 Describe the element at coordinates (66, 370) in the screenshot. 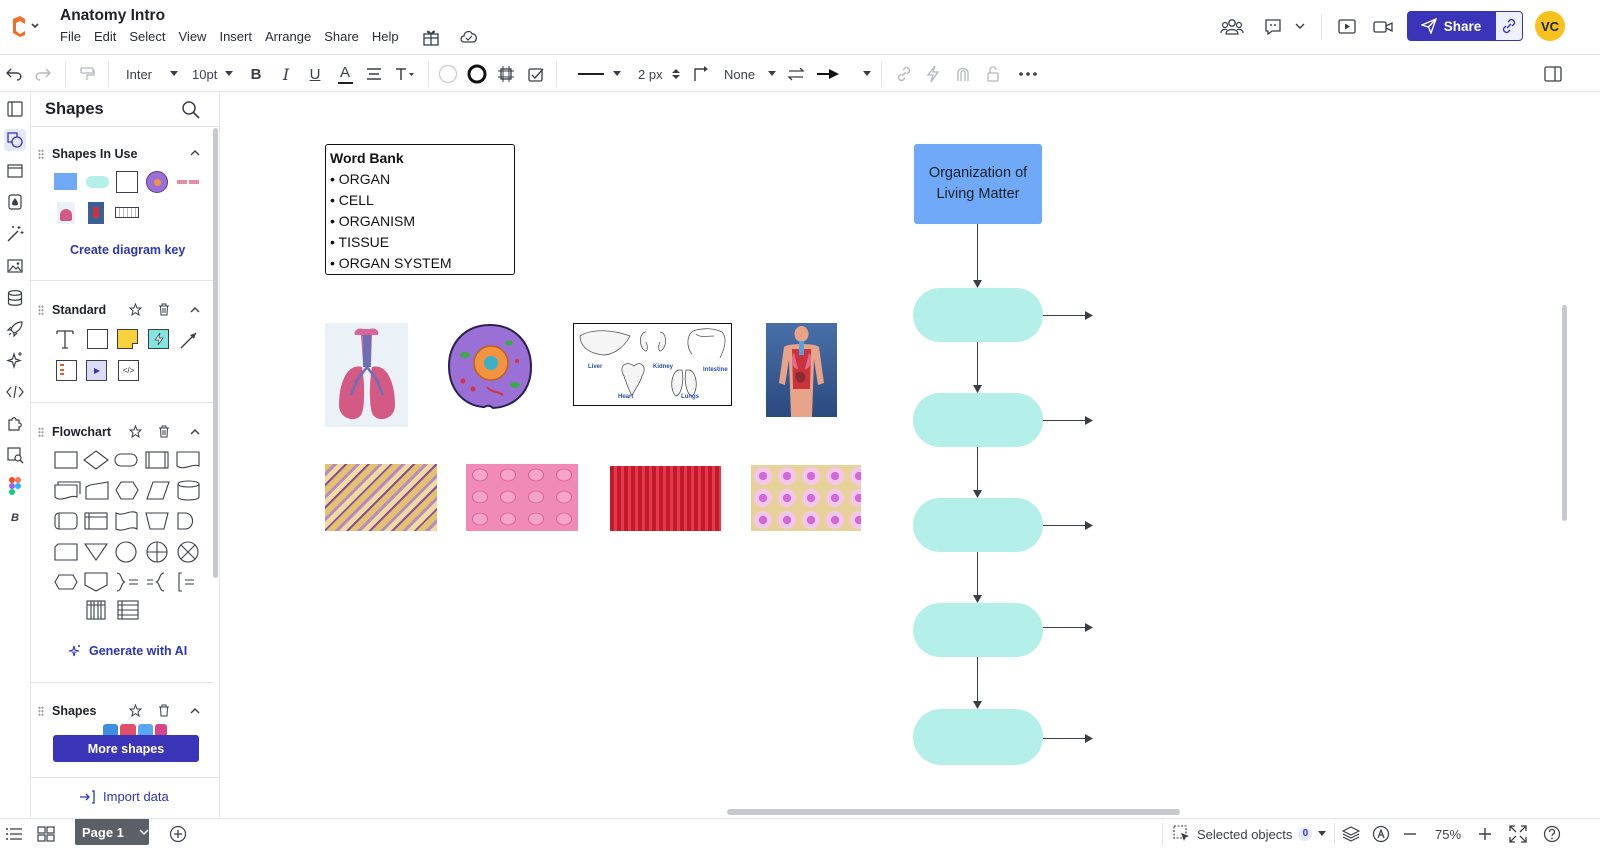

I see `shape-list` at that location.